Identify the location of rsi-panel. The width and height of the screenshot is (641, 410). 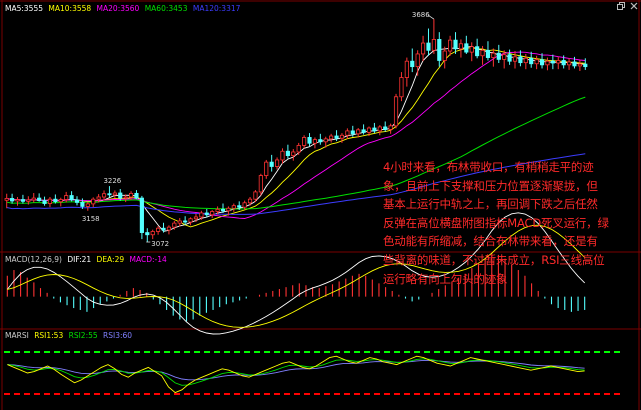
(312, 373).